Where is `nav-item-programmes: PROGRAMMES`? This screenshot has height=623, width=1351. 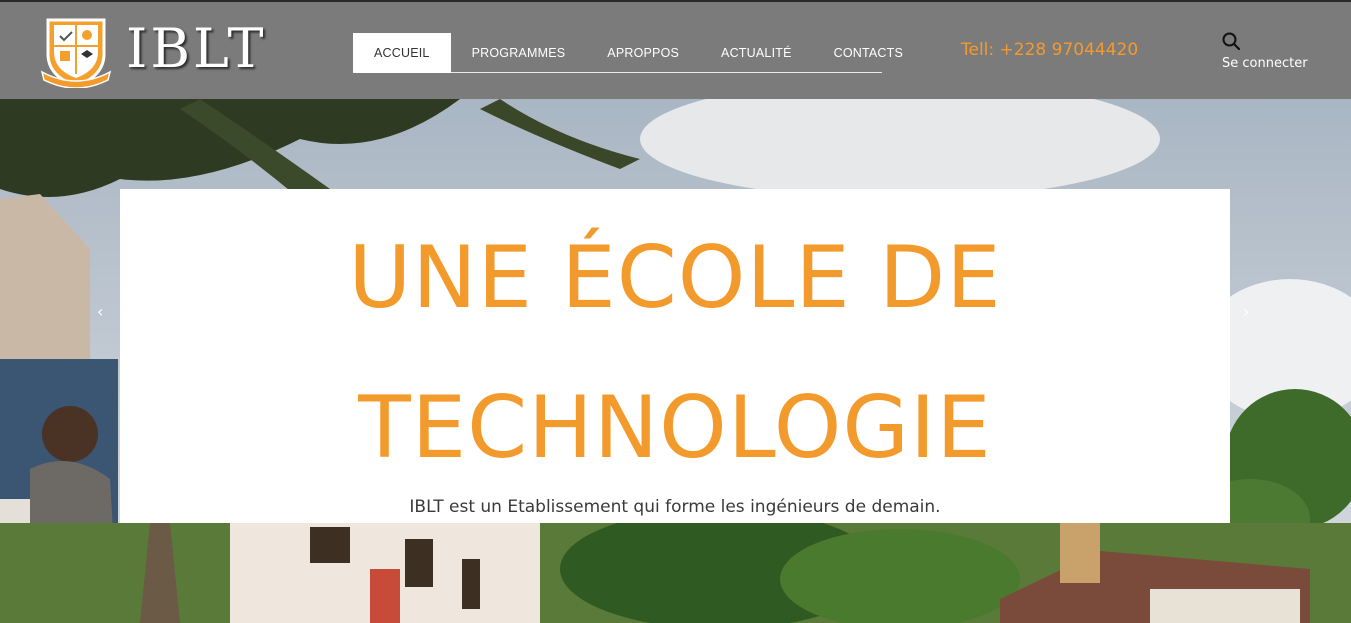 nav-item-programmes: PROGRAMMES is located at coordinates (519, 52).